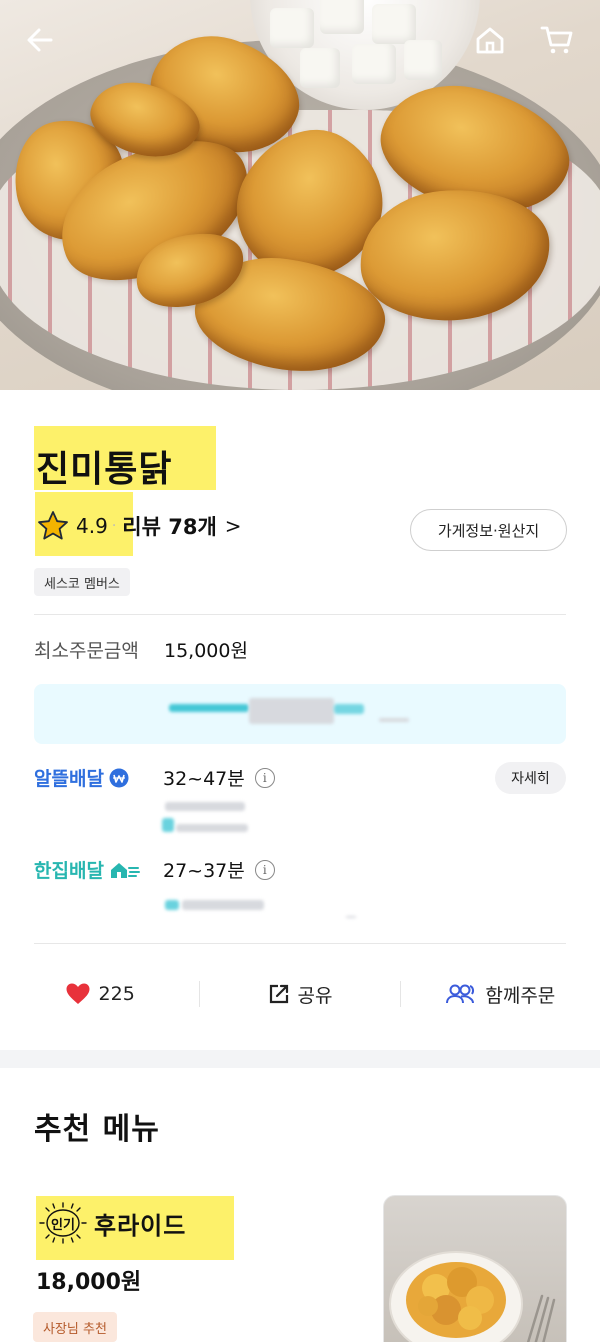 The image size is (600, 1342). I want to click on cart-button, so click(557, 40).